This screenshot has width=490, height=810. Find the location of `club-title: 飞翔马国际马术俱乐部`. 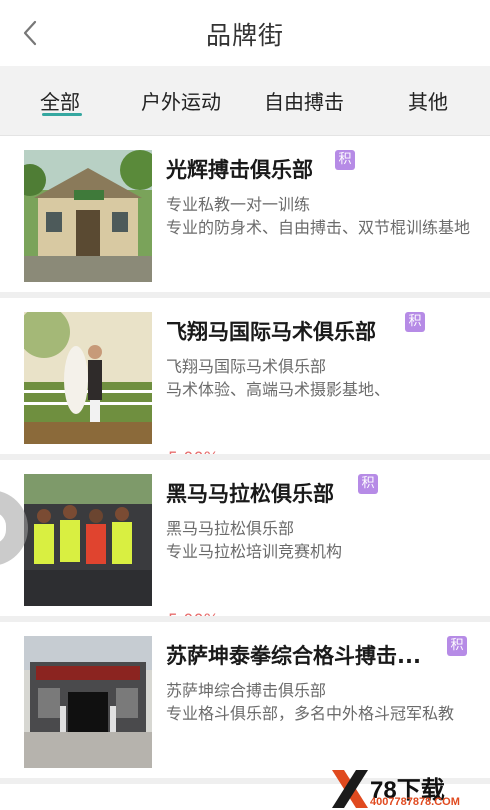

club-title: 飞翔马国际马术俱乐部 is located at coordinates (271, 332).